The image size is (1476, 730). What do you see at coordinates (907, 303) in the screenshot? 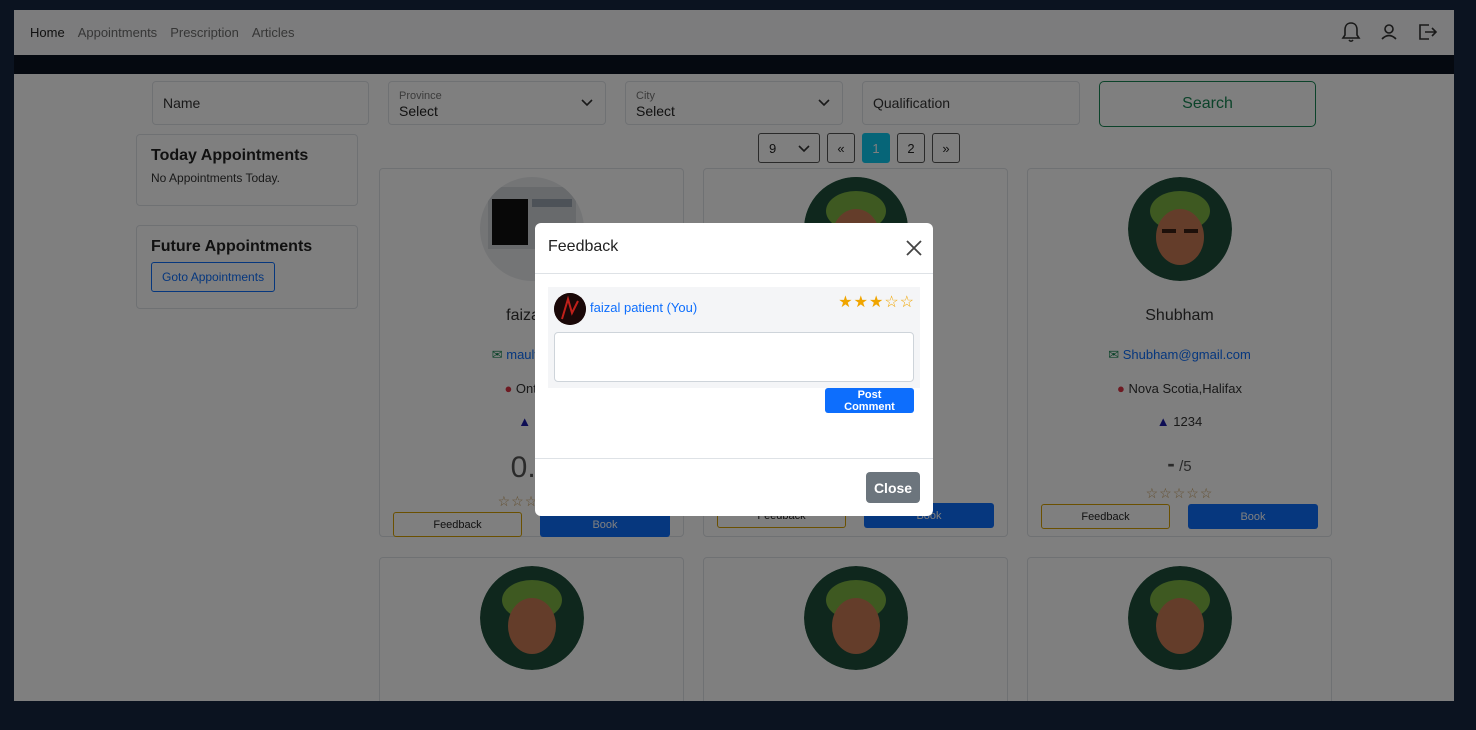
I see `star-5-icon: ☆` at bounding box center [907, 303].